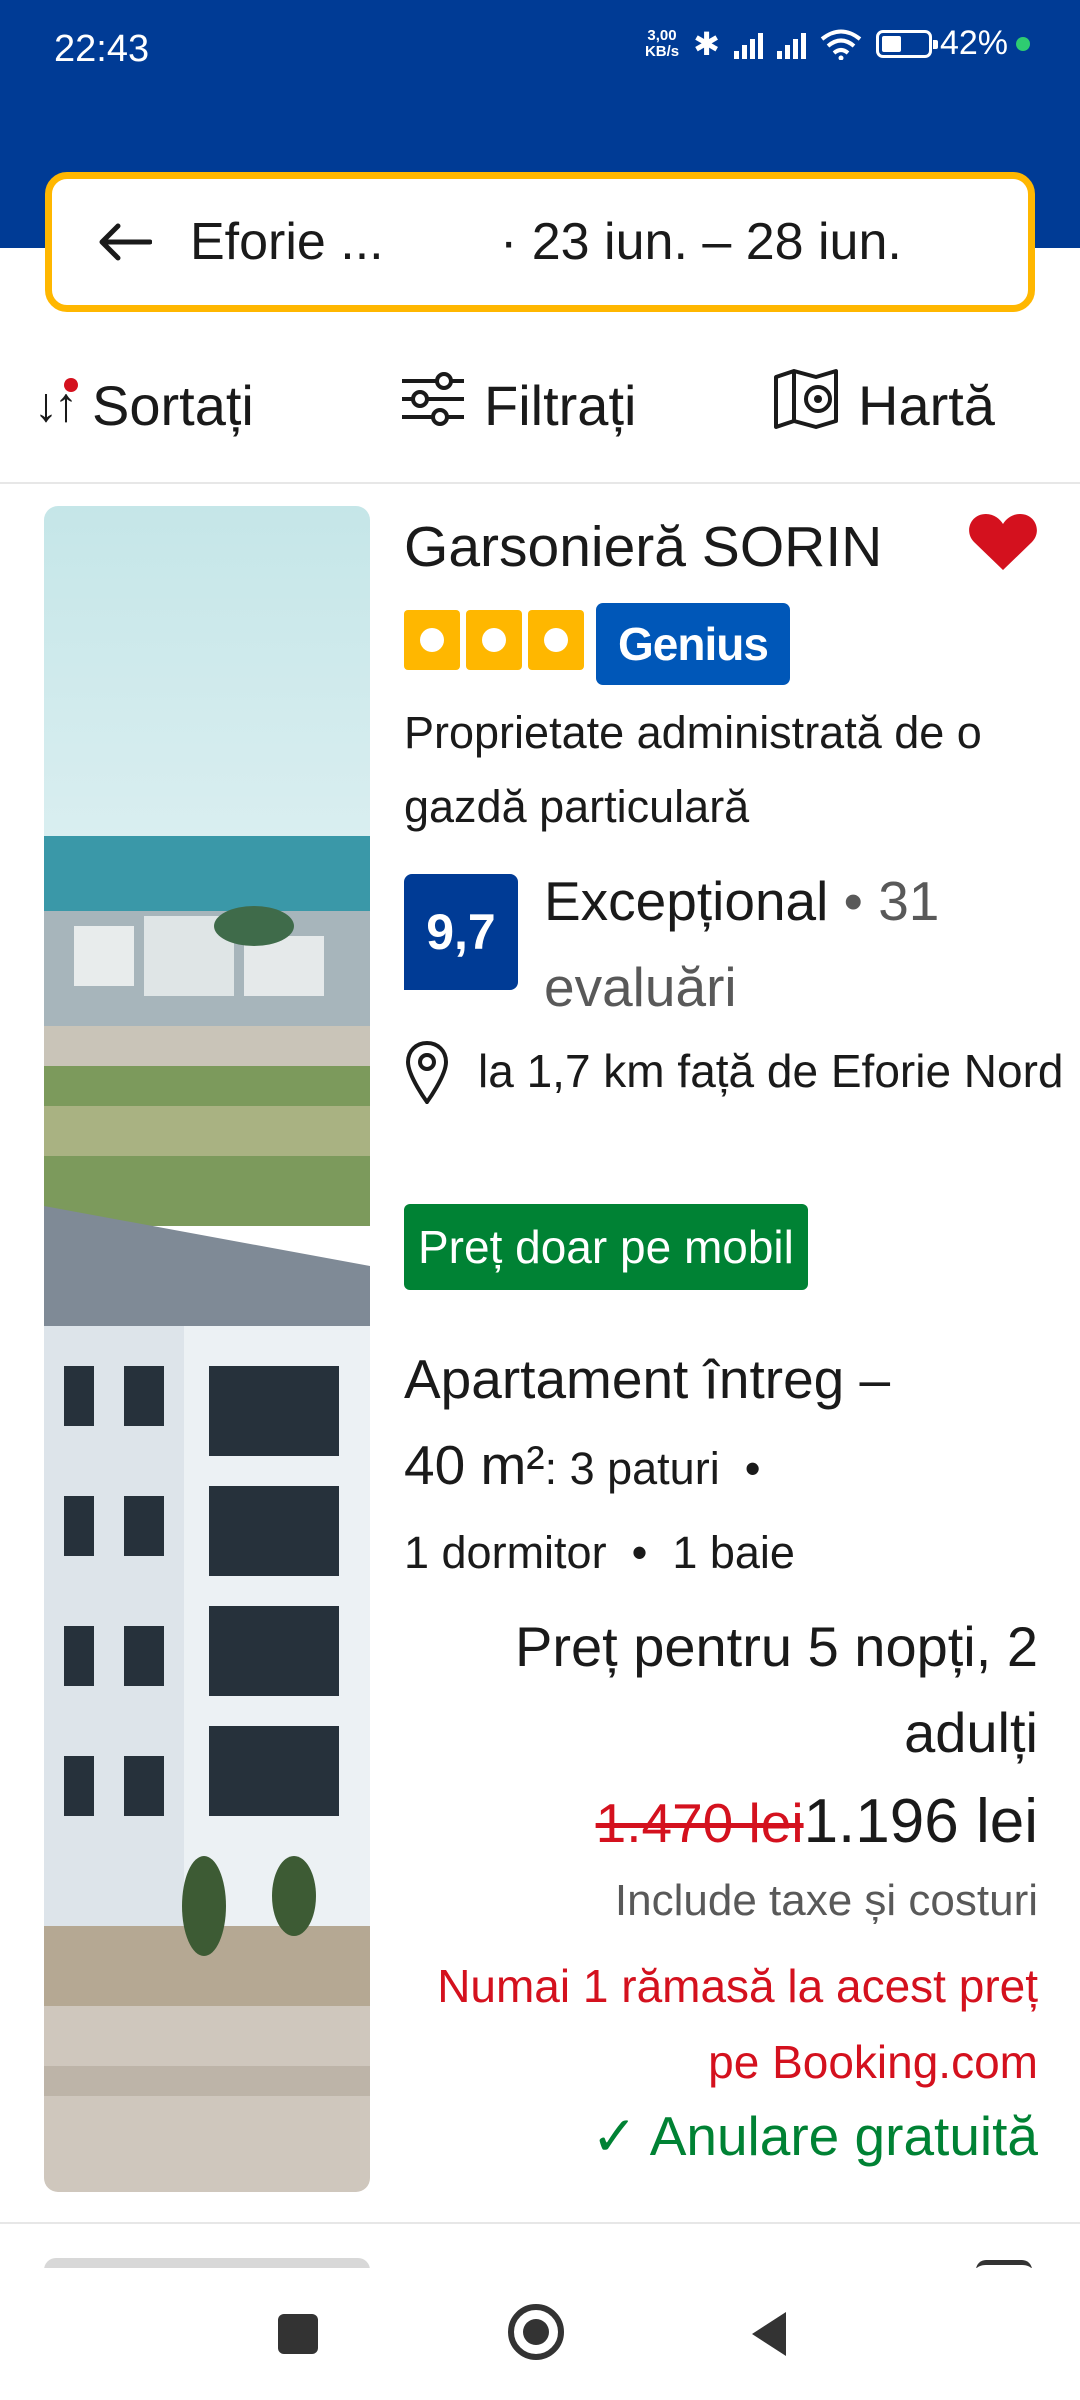 The image size is (1080, 2400). What do you see at coordinates (173, 405) in the screenshot?
I see `sort-label: Sortați` at bounding box center [173, 405].